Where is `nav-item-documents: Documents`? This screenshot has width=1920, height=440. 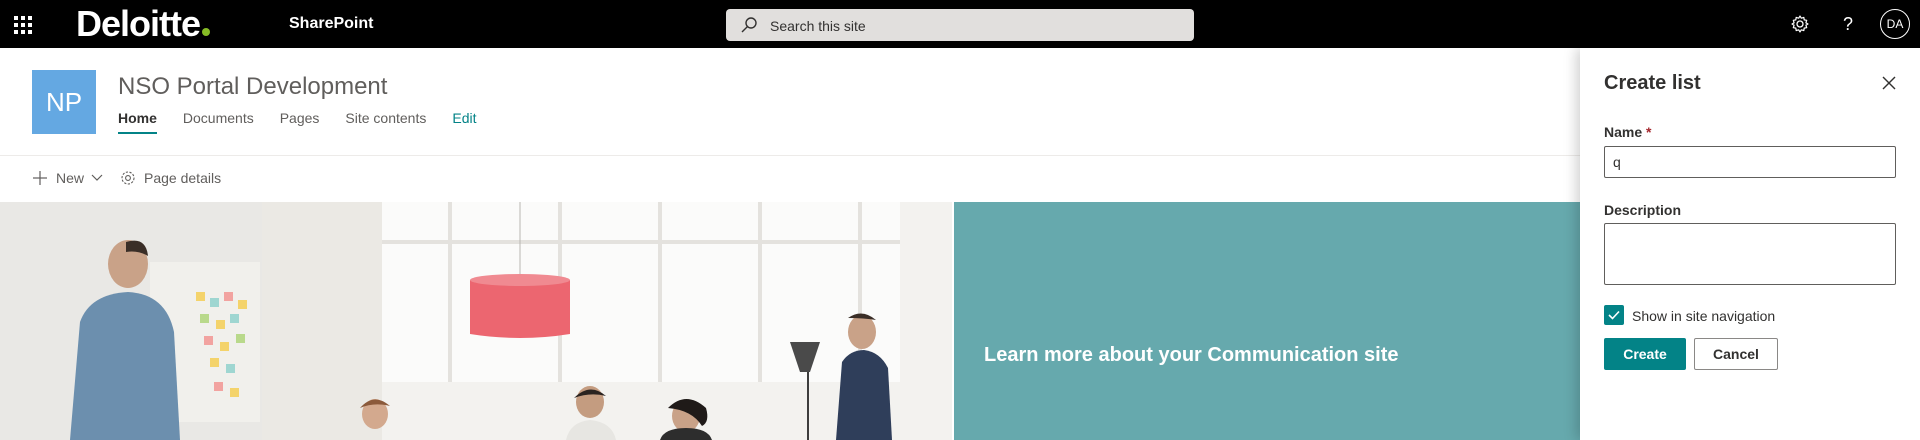
nav-item-documents: Documents is located at coordinates (218, 118).